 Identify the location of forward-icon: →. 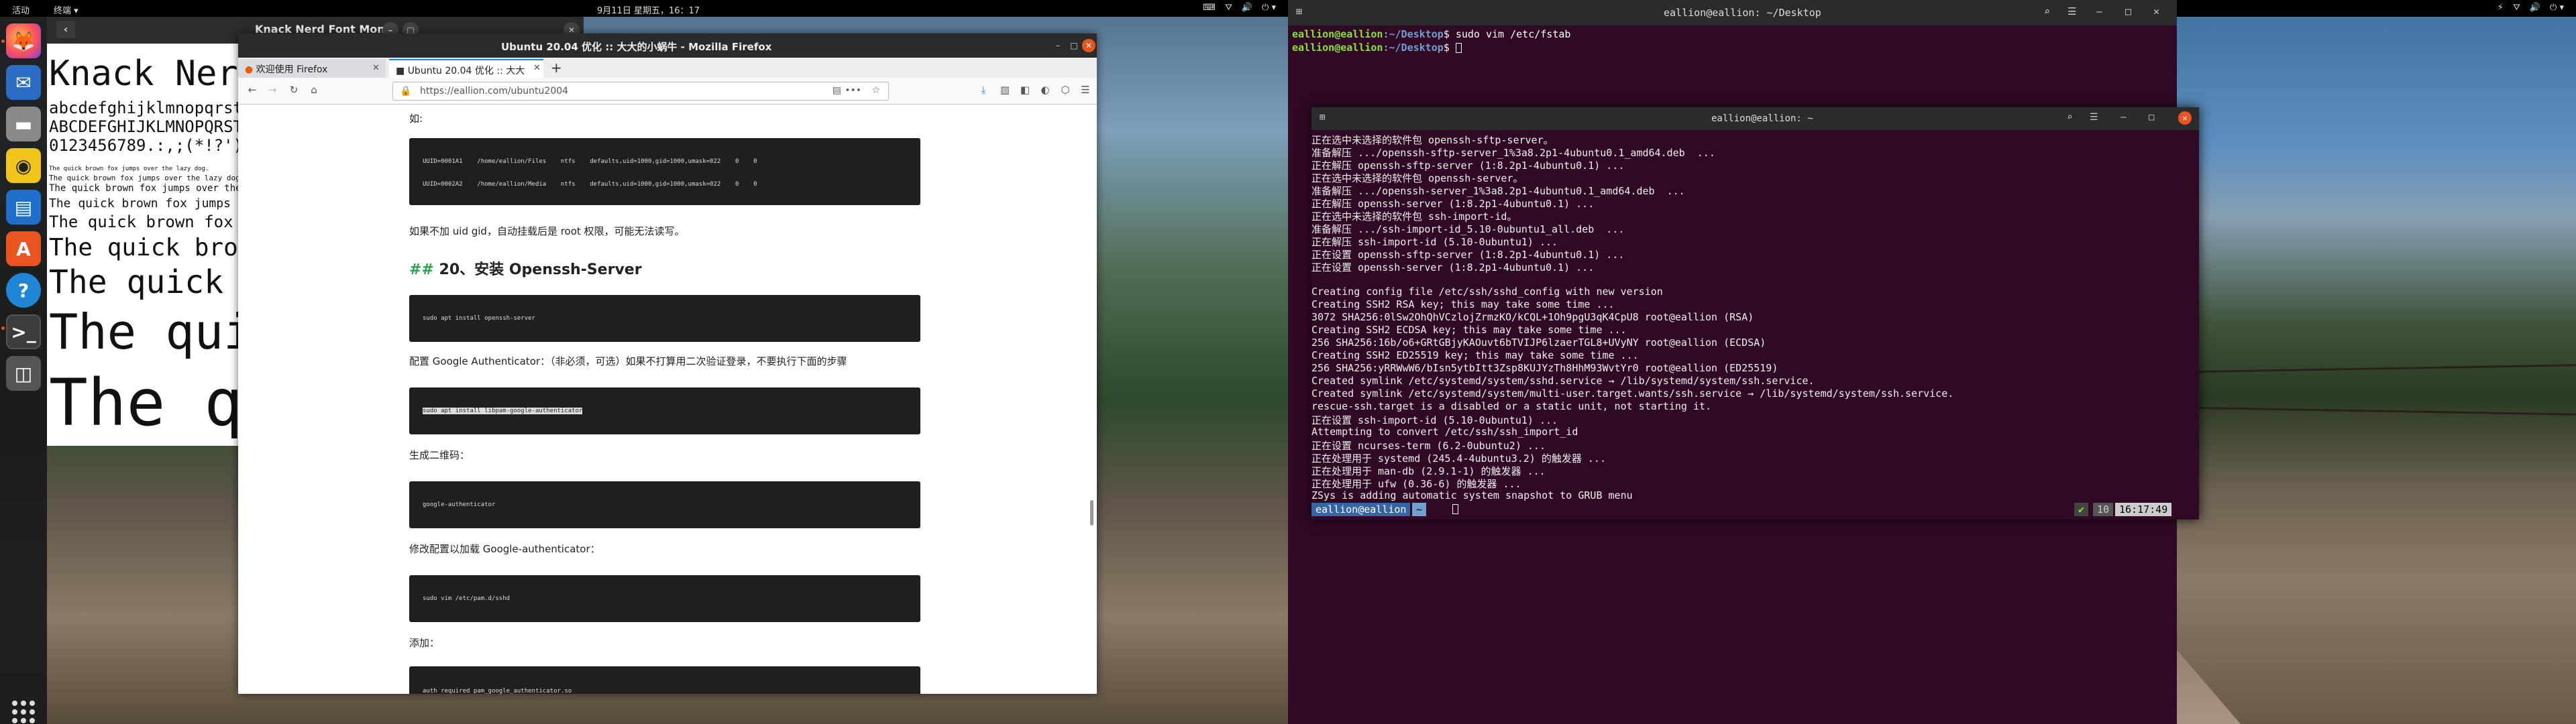
(272, 92).